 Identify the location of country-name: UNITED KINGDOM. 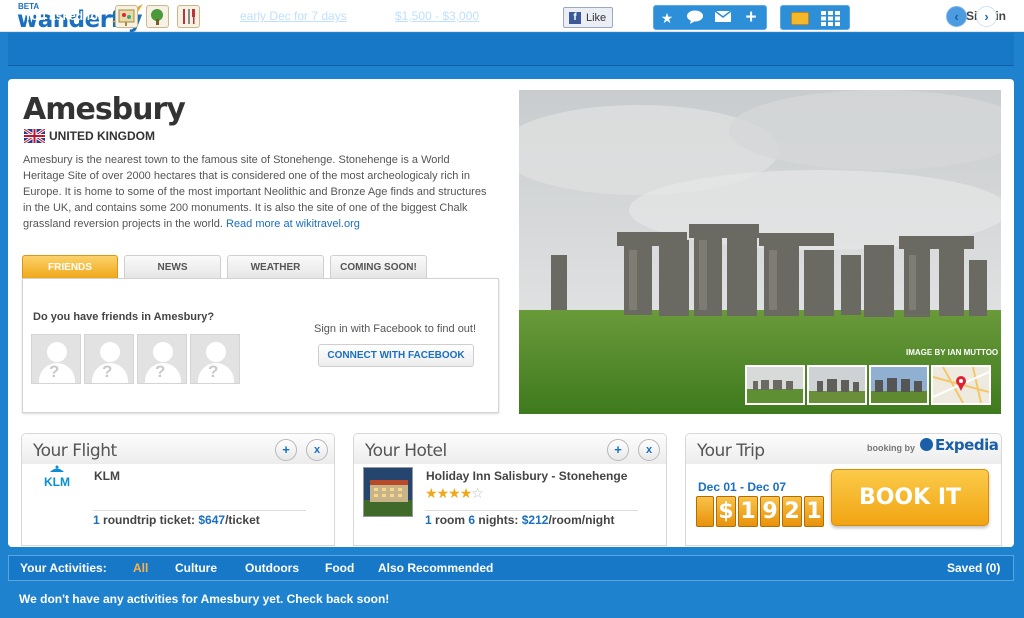
(102, 136).